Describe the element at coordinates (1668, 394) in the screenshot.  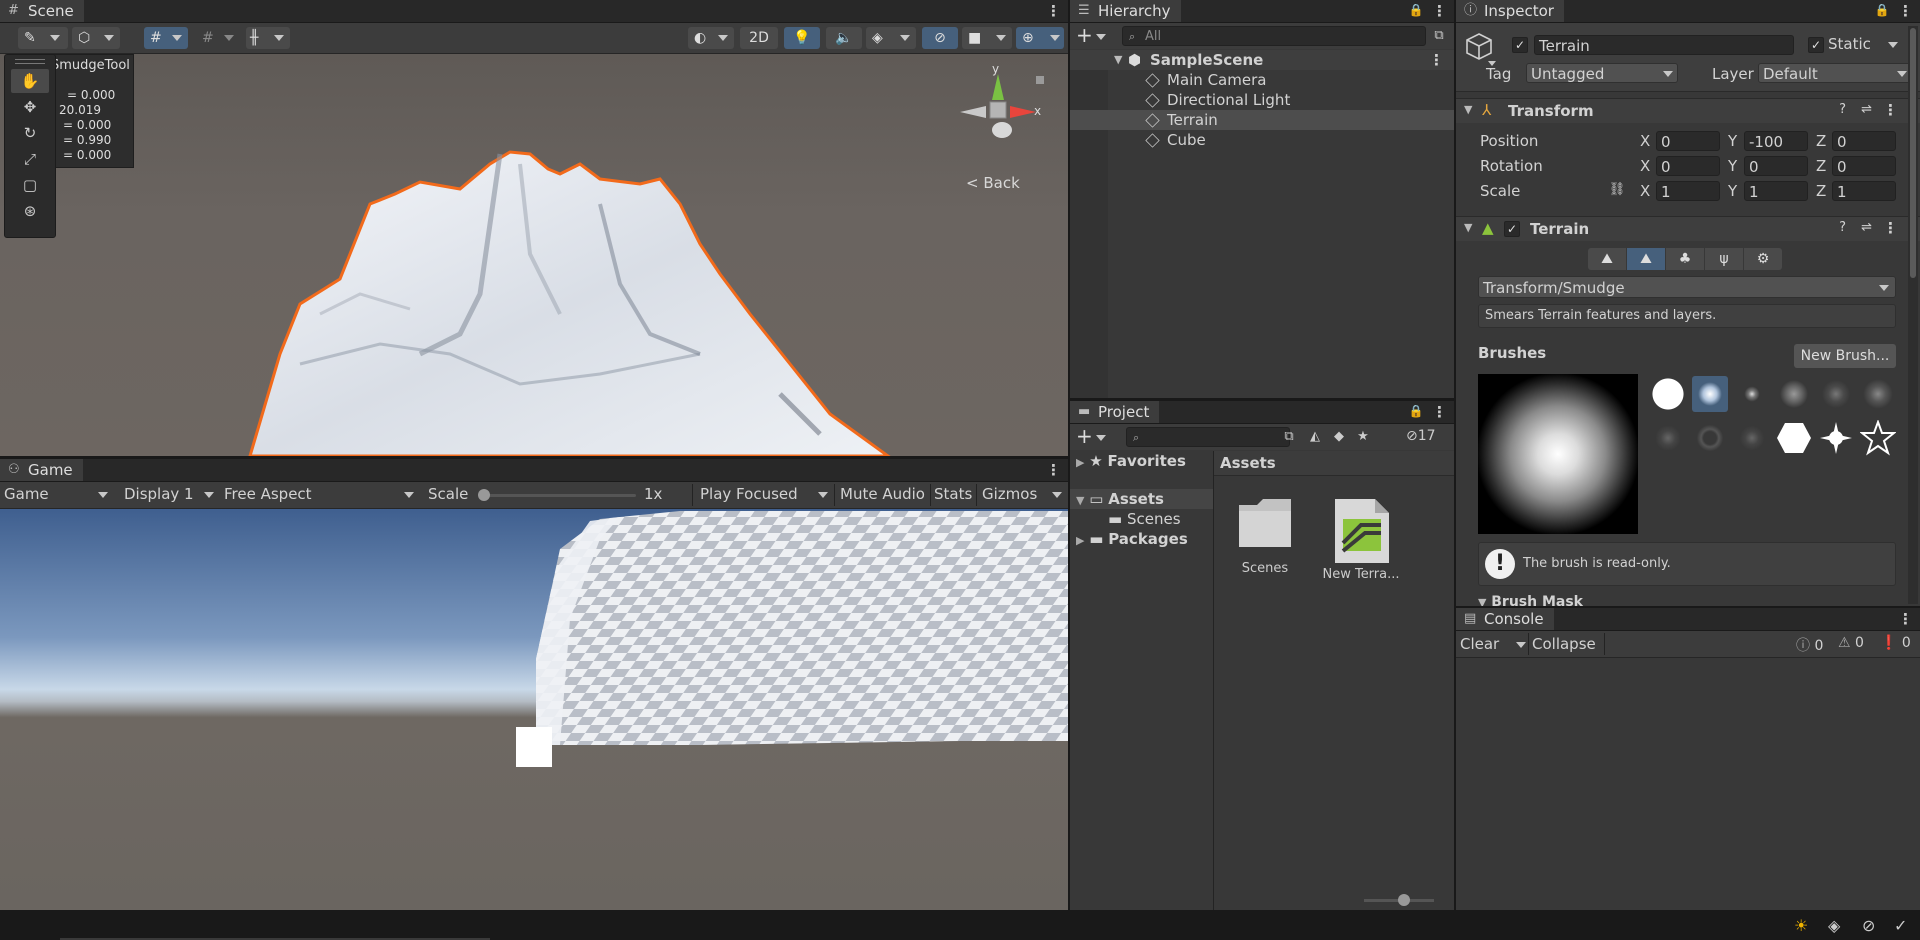
I see `brush-hard-circle` at that location.